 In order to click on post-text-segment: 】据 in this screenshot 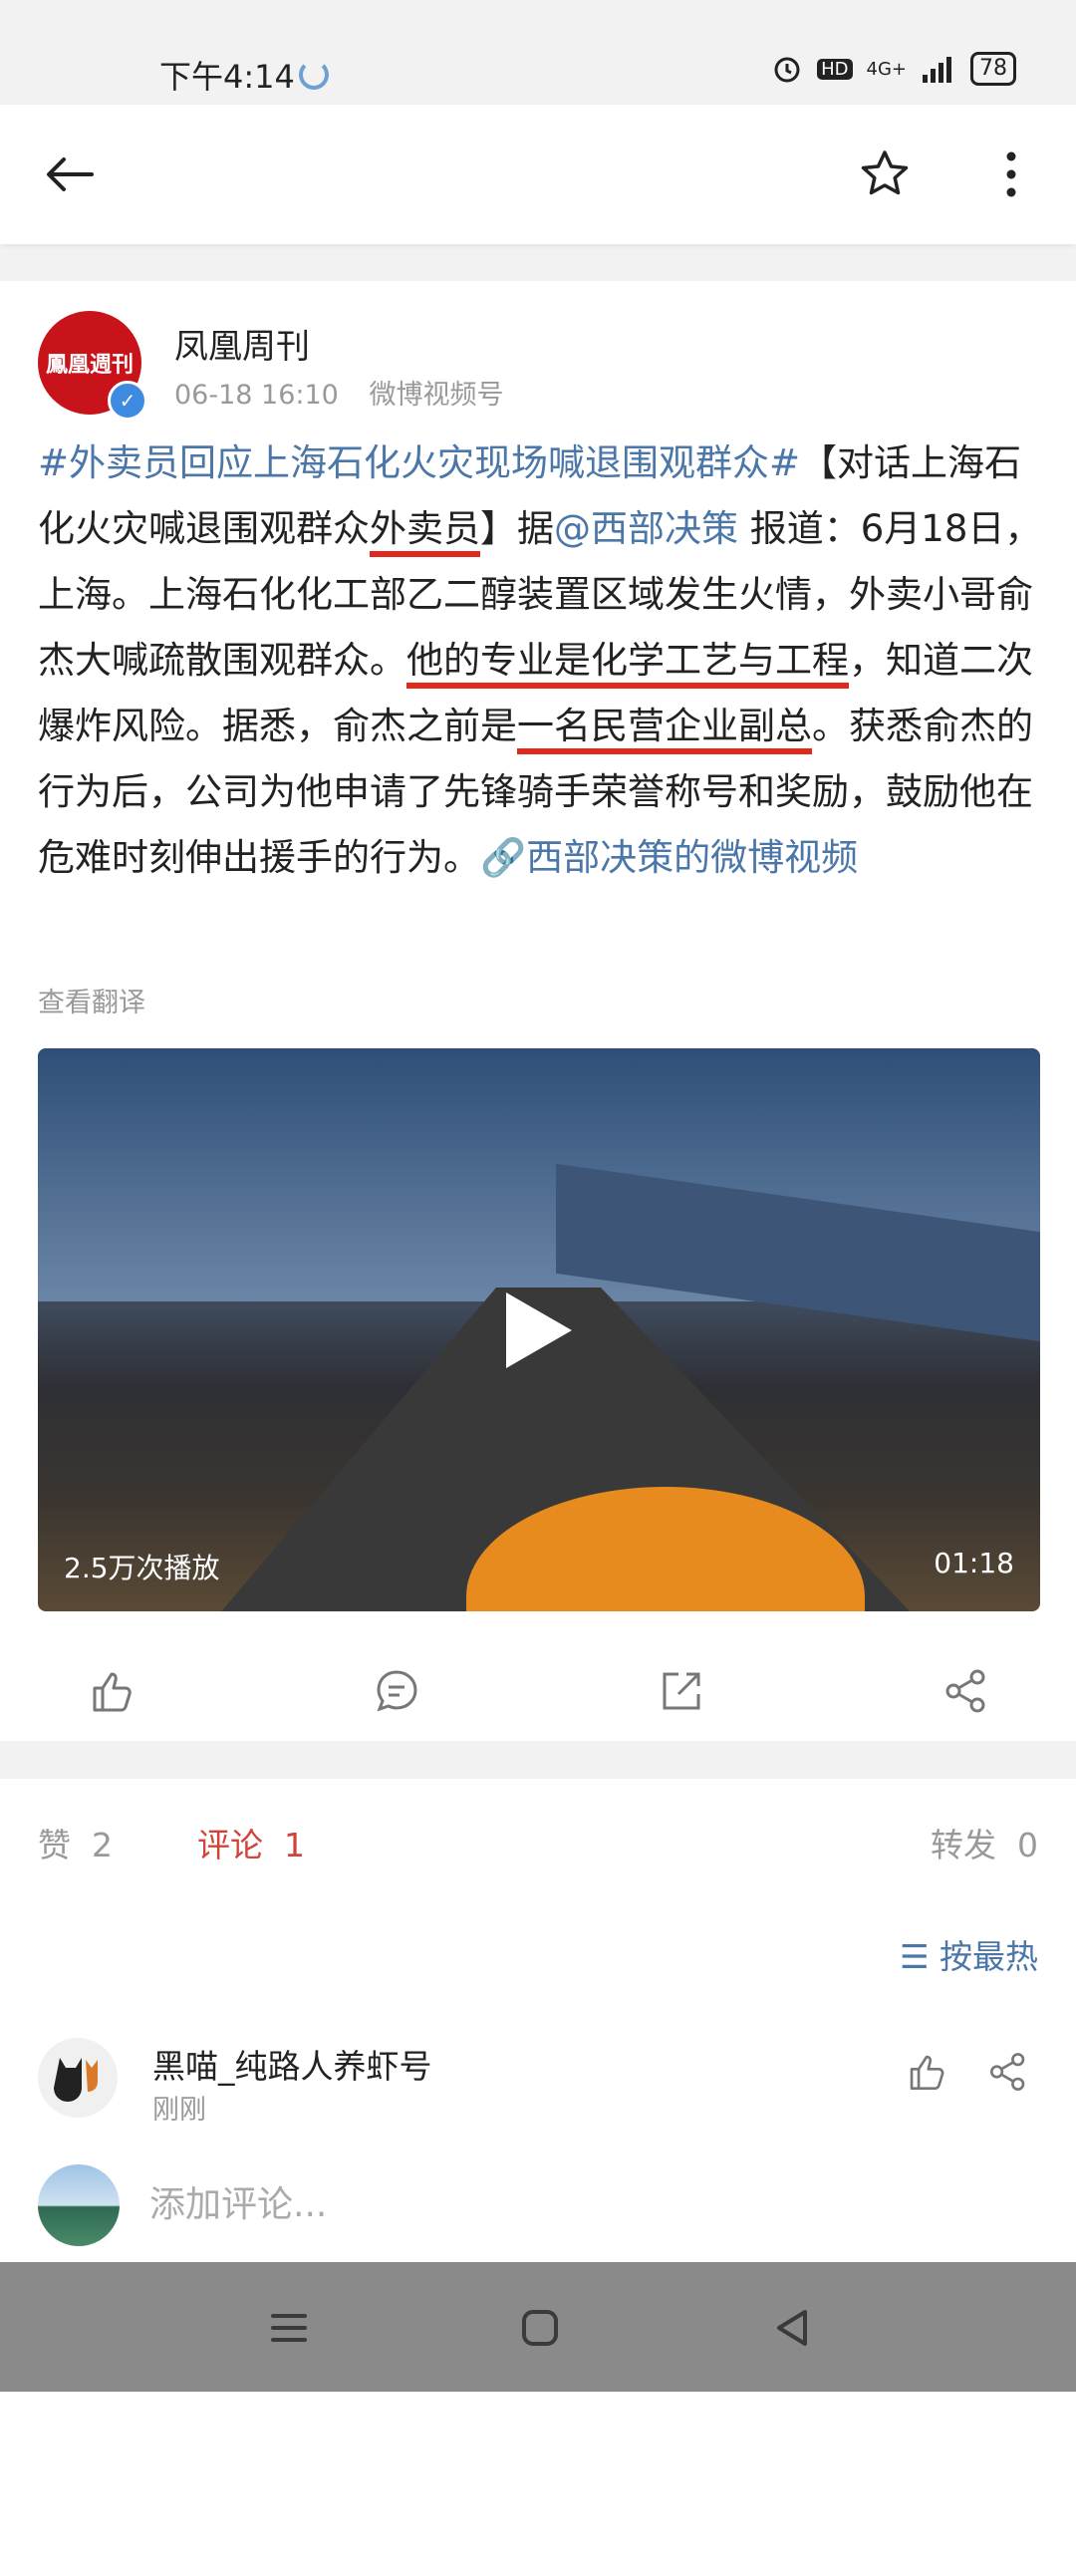, I will do `click(517, 528)`.